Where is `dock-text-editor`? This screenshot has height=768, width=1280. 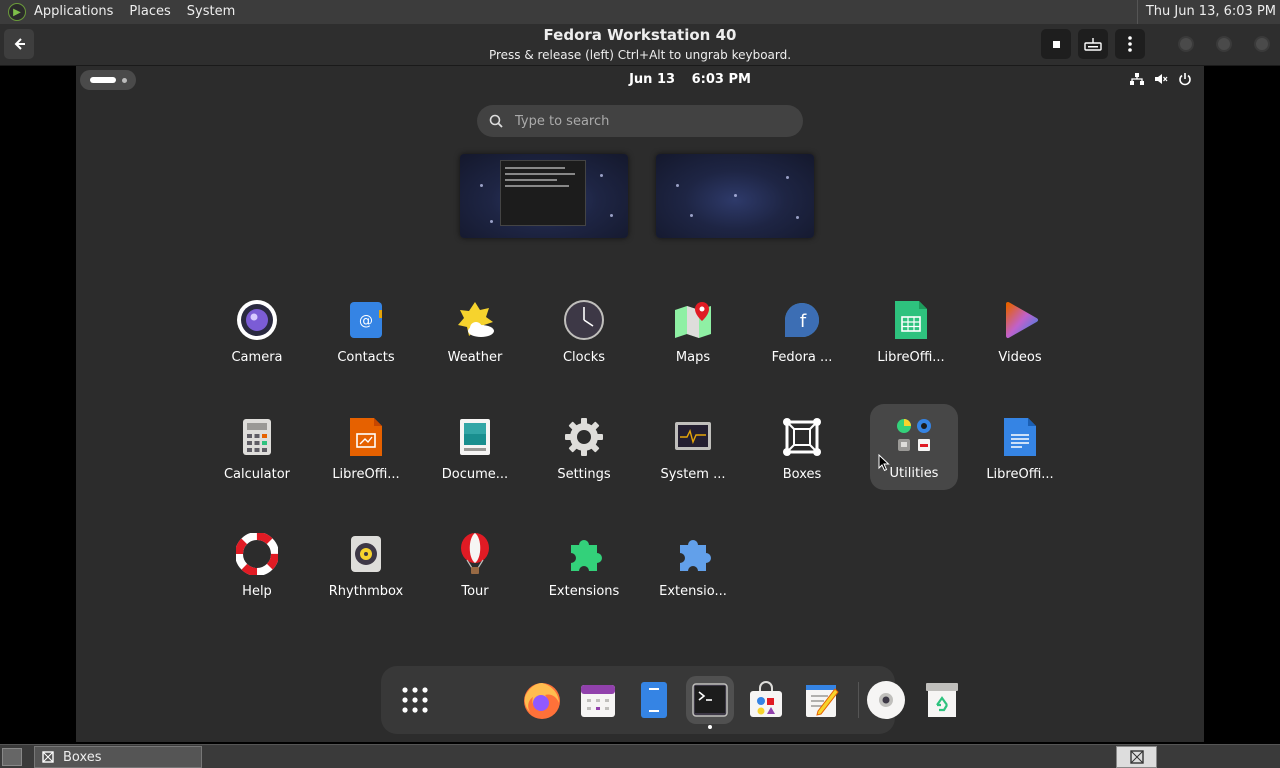 dock-text-editor is located at coordinates (822, 700).